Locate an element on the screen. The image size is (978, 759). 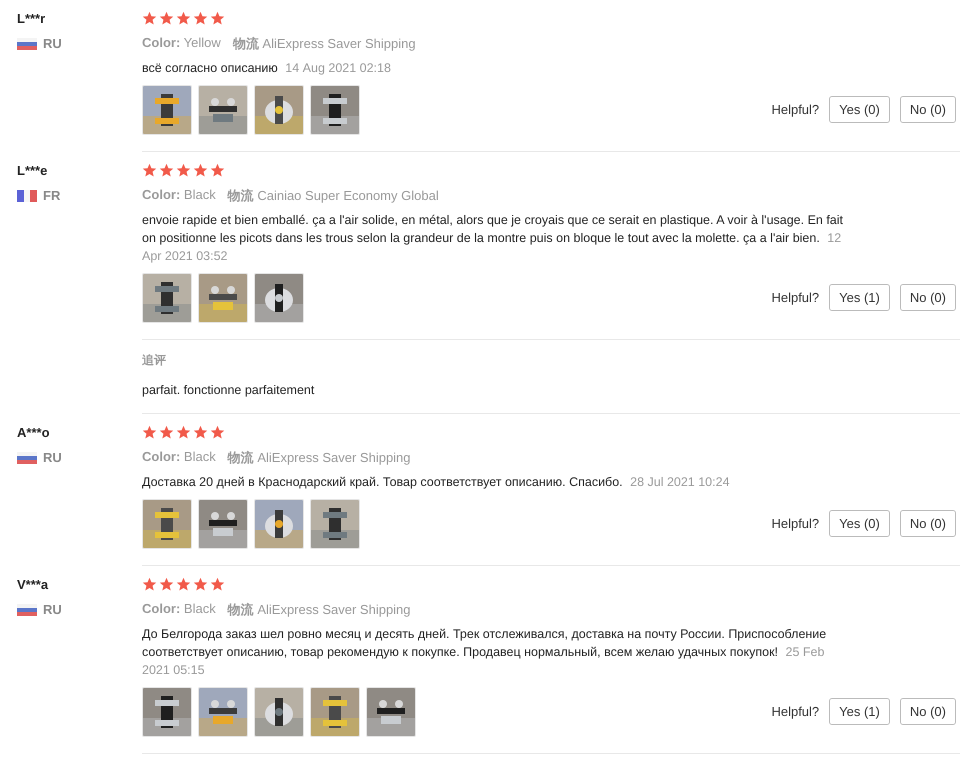
followup-label: 追评 is located at coordinates (154, 360).